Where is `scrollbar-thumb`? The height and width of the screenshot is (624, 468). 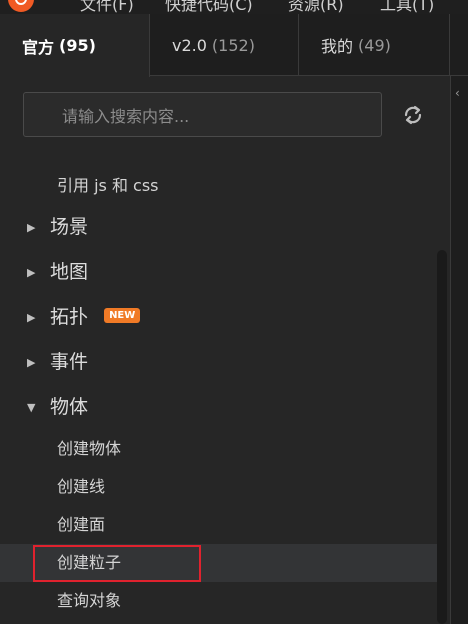
scrollbar-thumb is located at coordinates (442, 437).